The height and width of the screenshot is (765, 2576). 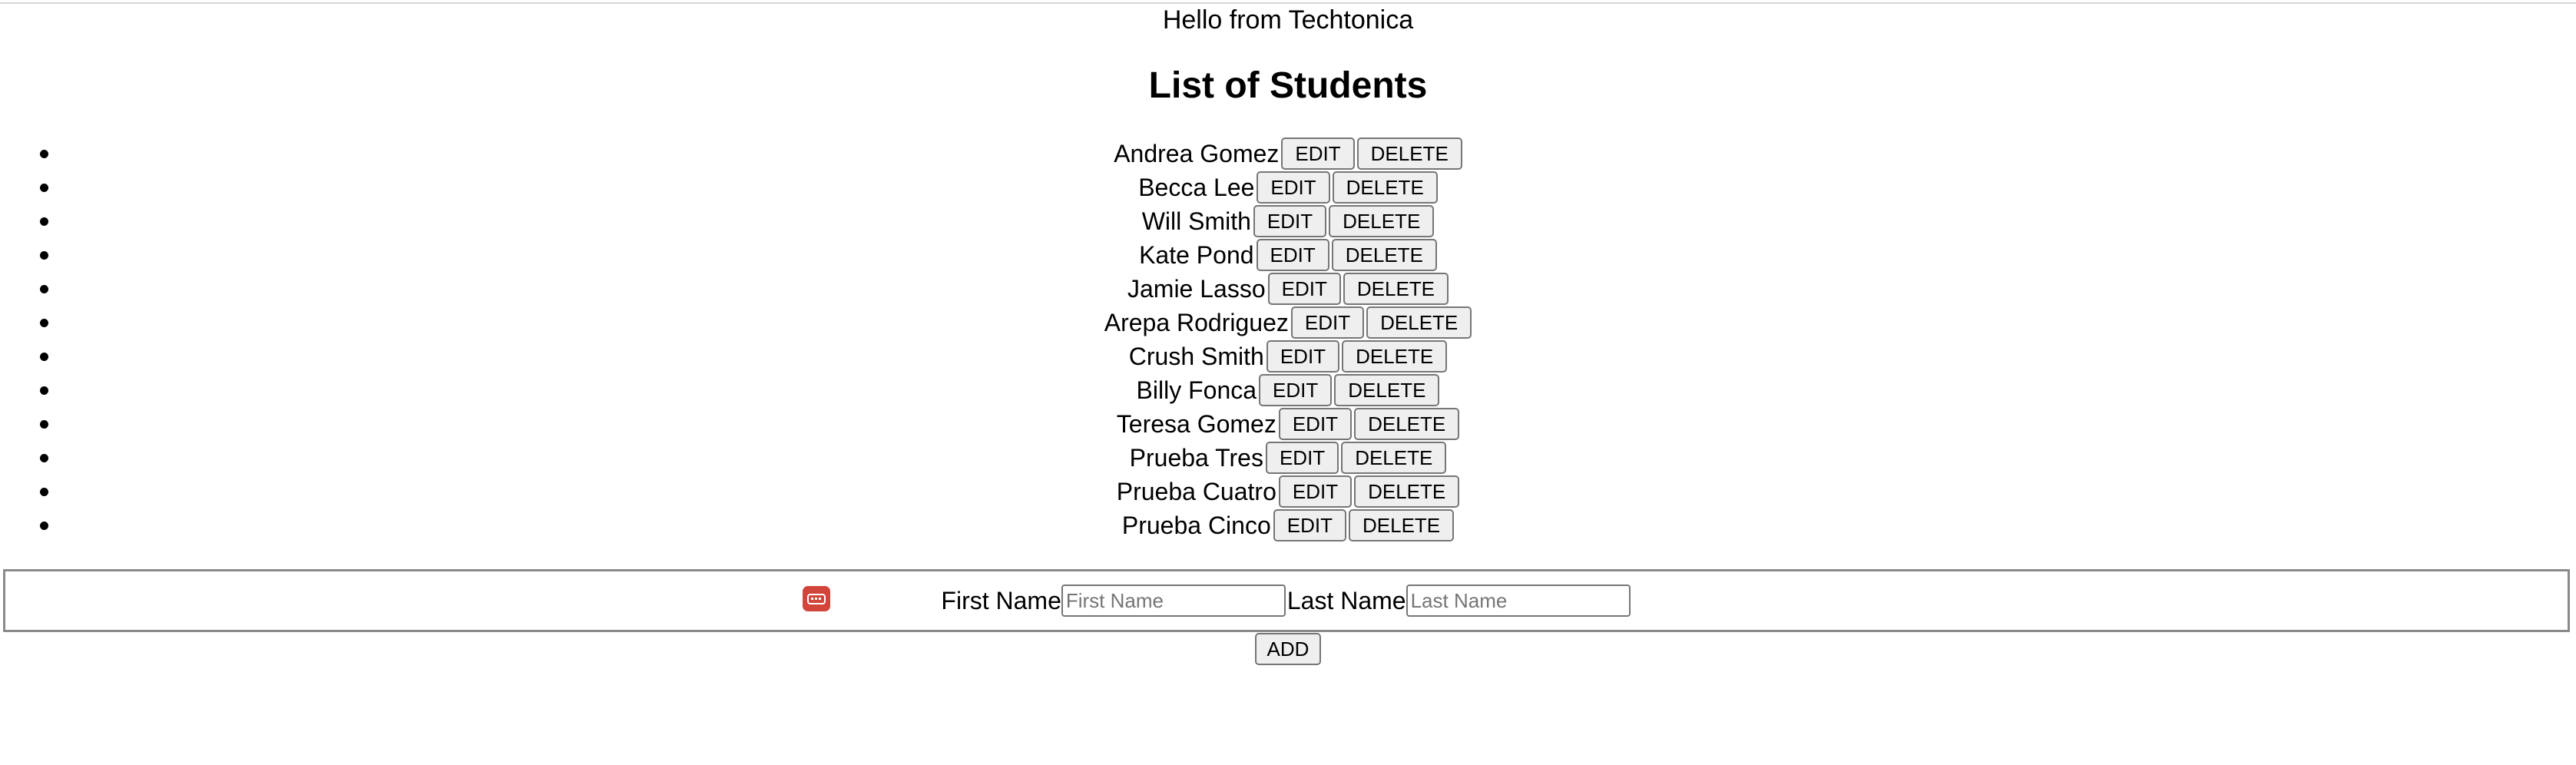 I want to click on list-item: Prueba Cuatro EDIT DELETE, so click(x=1288, y=491).